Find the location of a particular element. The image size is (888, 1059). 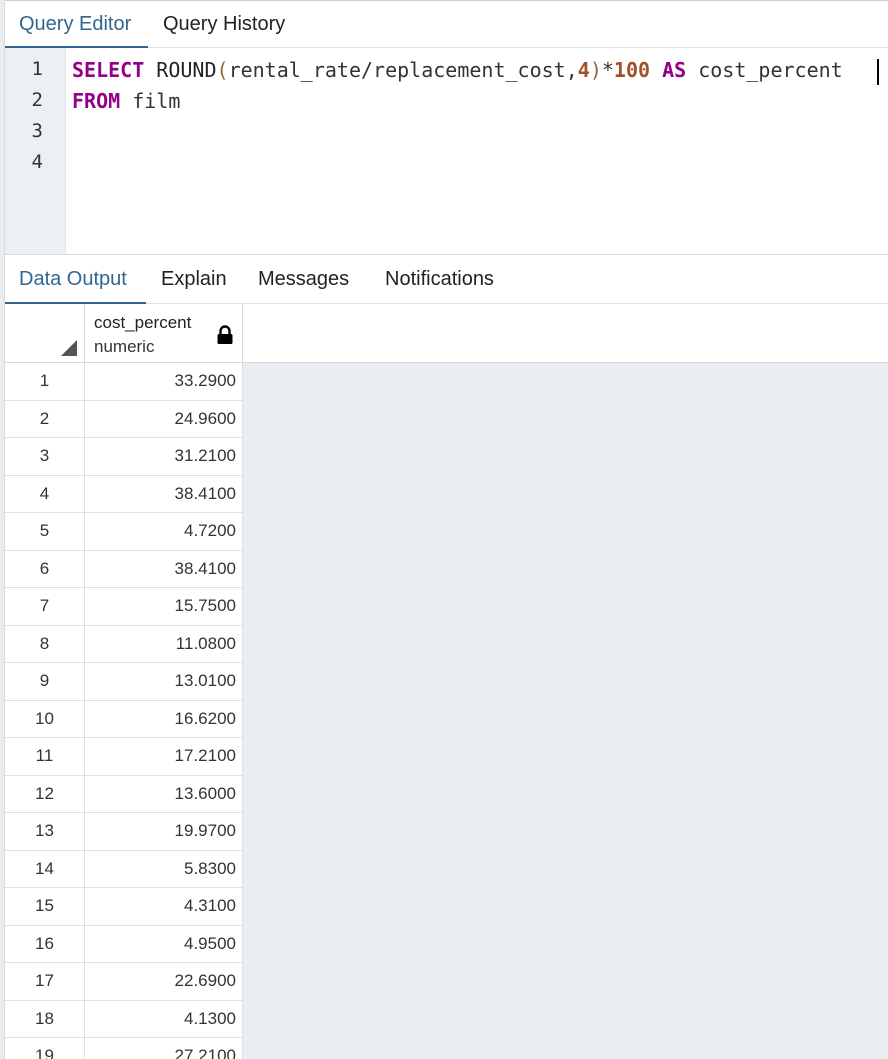

code-token: ROUND is located at coordinates (186, 70).